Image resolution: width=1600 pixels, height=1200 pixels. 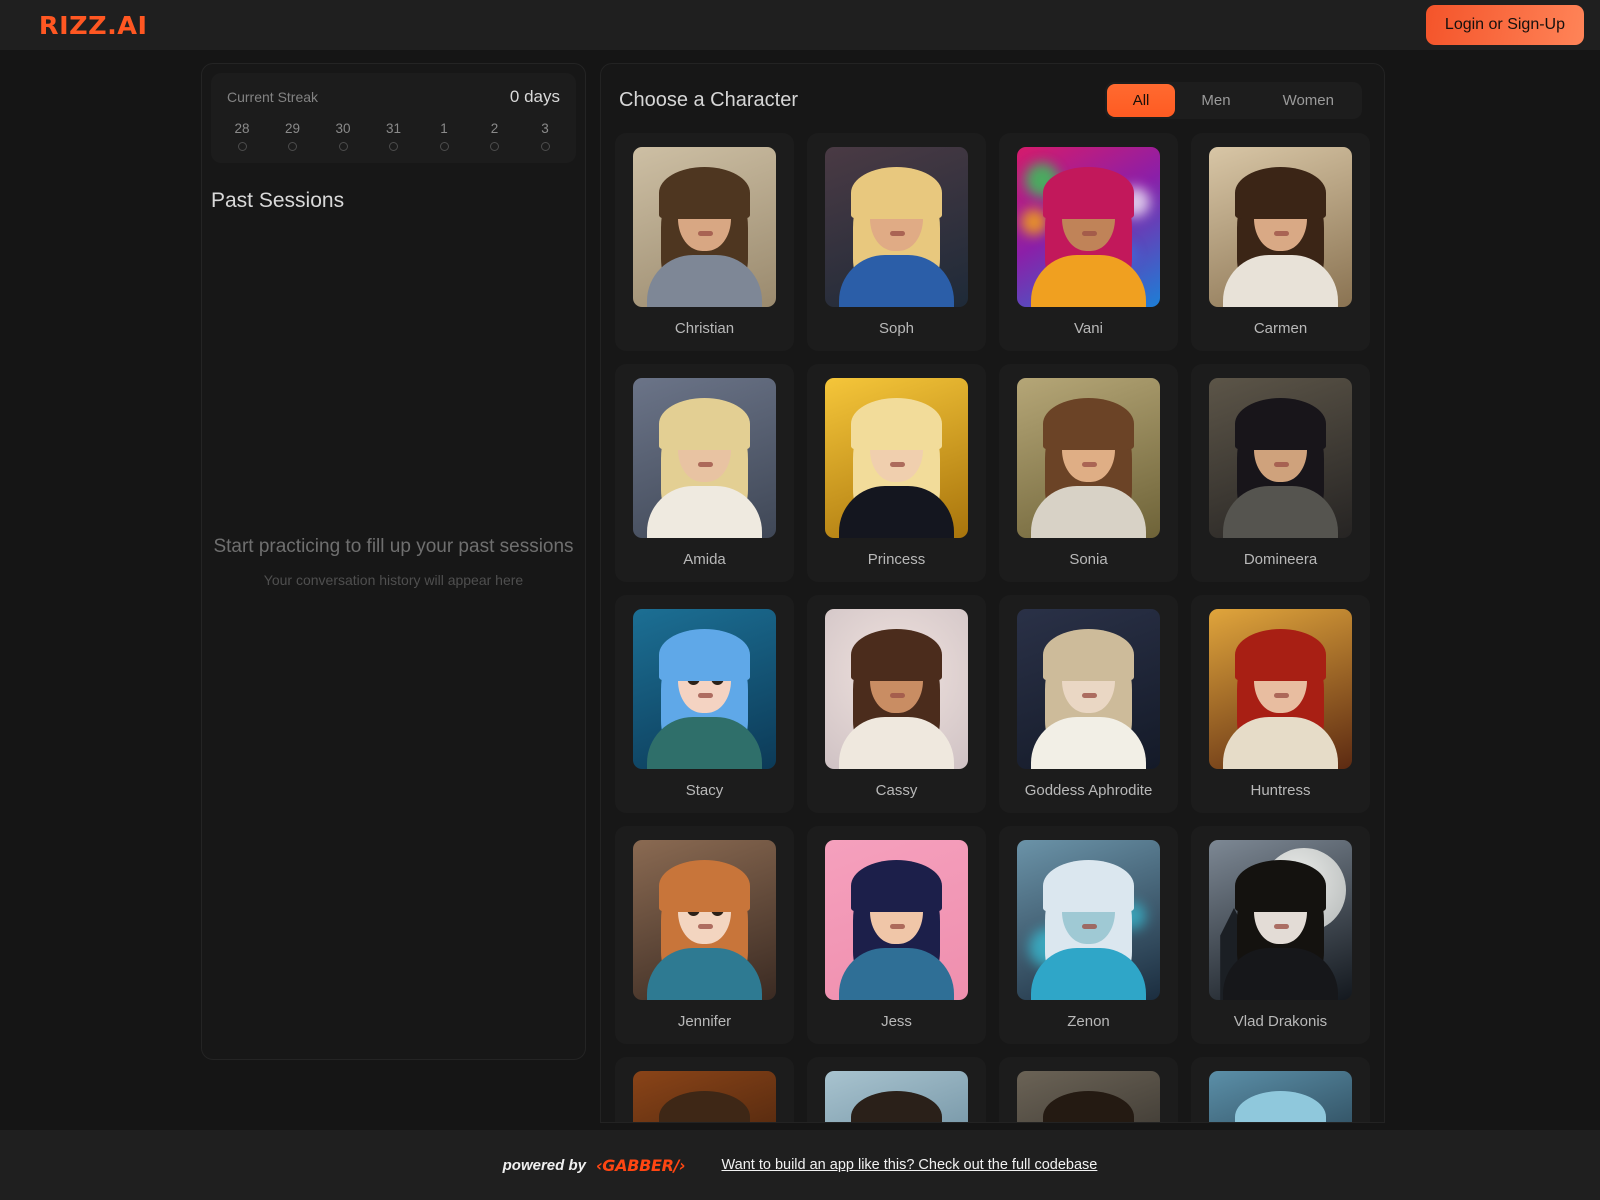 I want to click on character-panel-header: Choose a Character All Men Women, so click(x=992, y=98).